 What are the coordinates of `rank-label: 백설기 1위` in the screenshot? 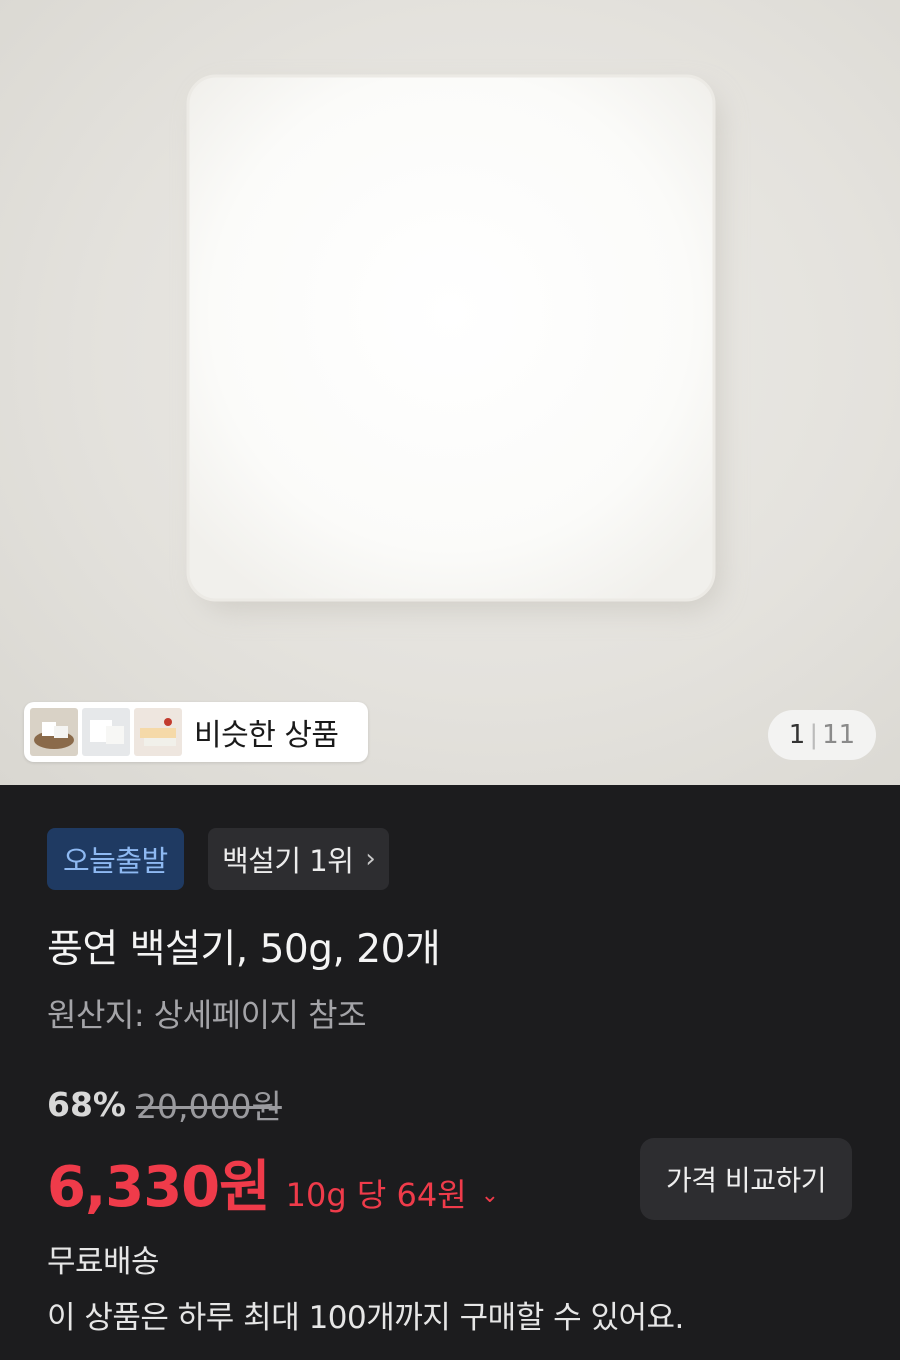 It's located at (288, 861).